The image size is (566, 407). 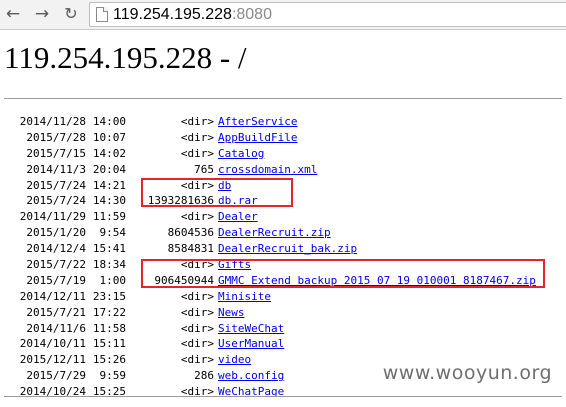 I want to click on entry-link: web.config, so click(x=251, y=376).